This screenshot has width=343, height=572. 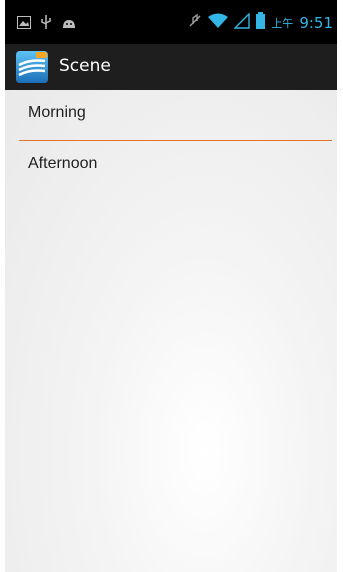 I want to click on usb-icon, so click(x=46, y=23).